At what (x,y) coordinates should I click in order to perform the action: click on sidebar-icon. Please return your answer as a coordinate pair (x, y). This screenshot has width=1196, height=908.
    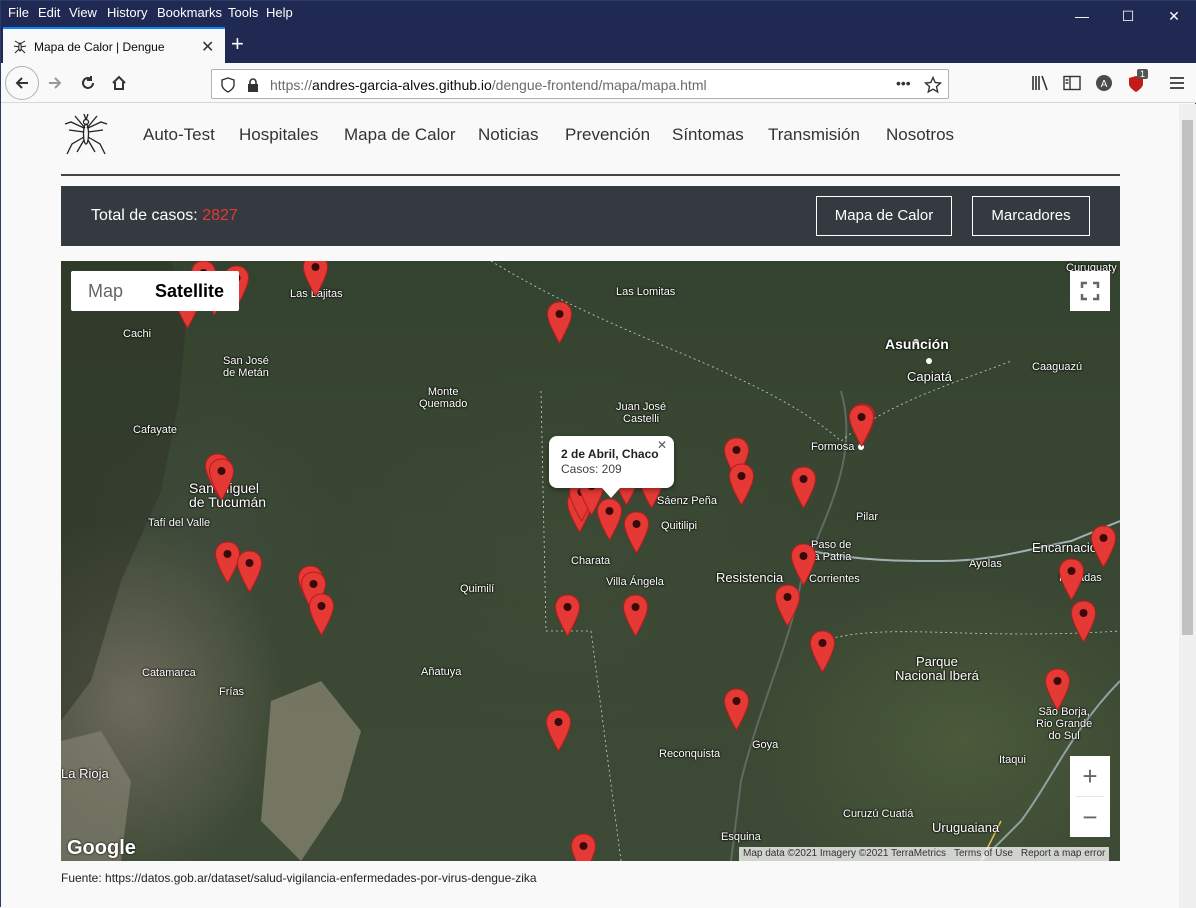
    Looking at the image, I should click on (1072, 83).